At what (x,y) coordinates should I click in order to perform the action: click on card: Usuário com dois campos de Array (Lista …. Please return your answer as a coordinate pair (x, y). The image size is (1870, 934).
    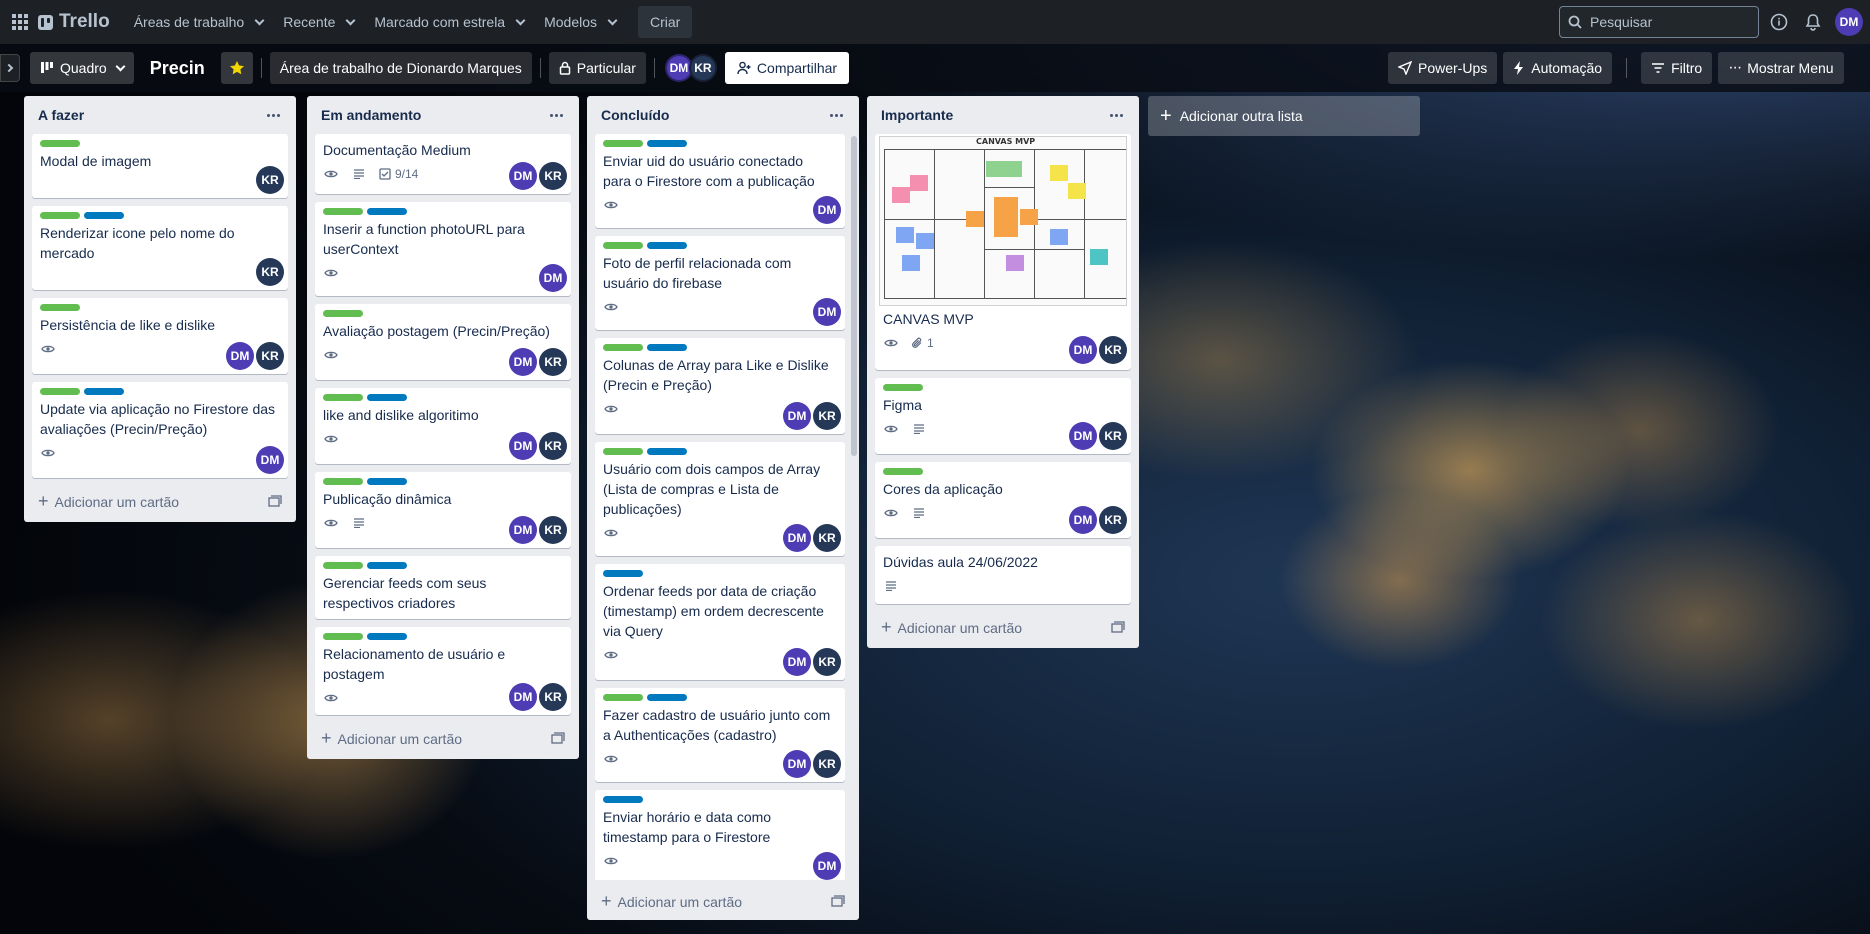
    Looking at the image, I should click on (720, 499).